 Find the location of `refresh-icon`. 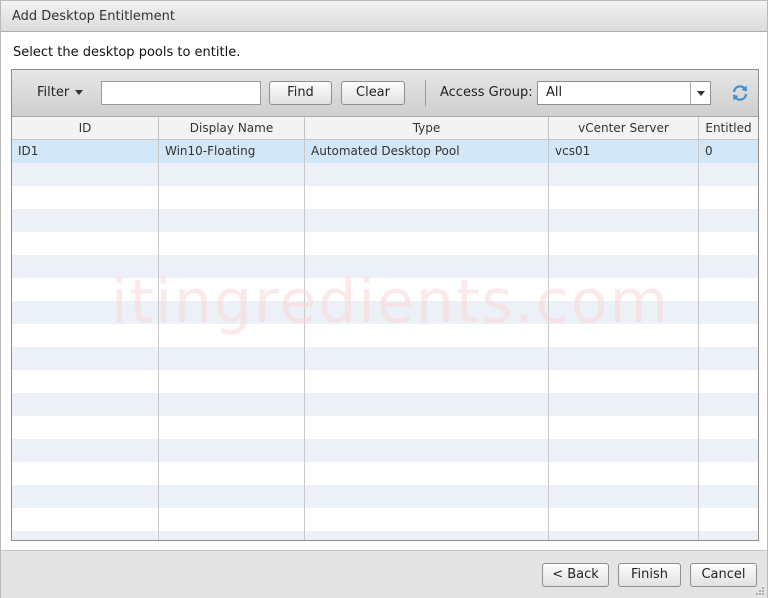

refresh-icon is located at coordinates (740, 93).